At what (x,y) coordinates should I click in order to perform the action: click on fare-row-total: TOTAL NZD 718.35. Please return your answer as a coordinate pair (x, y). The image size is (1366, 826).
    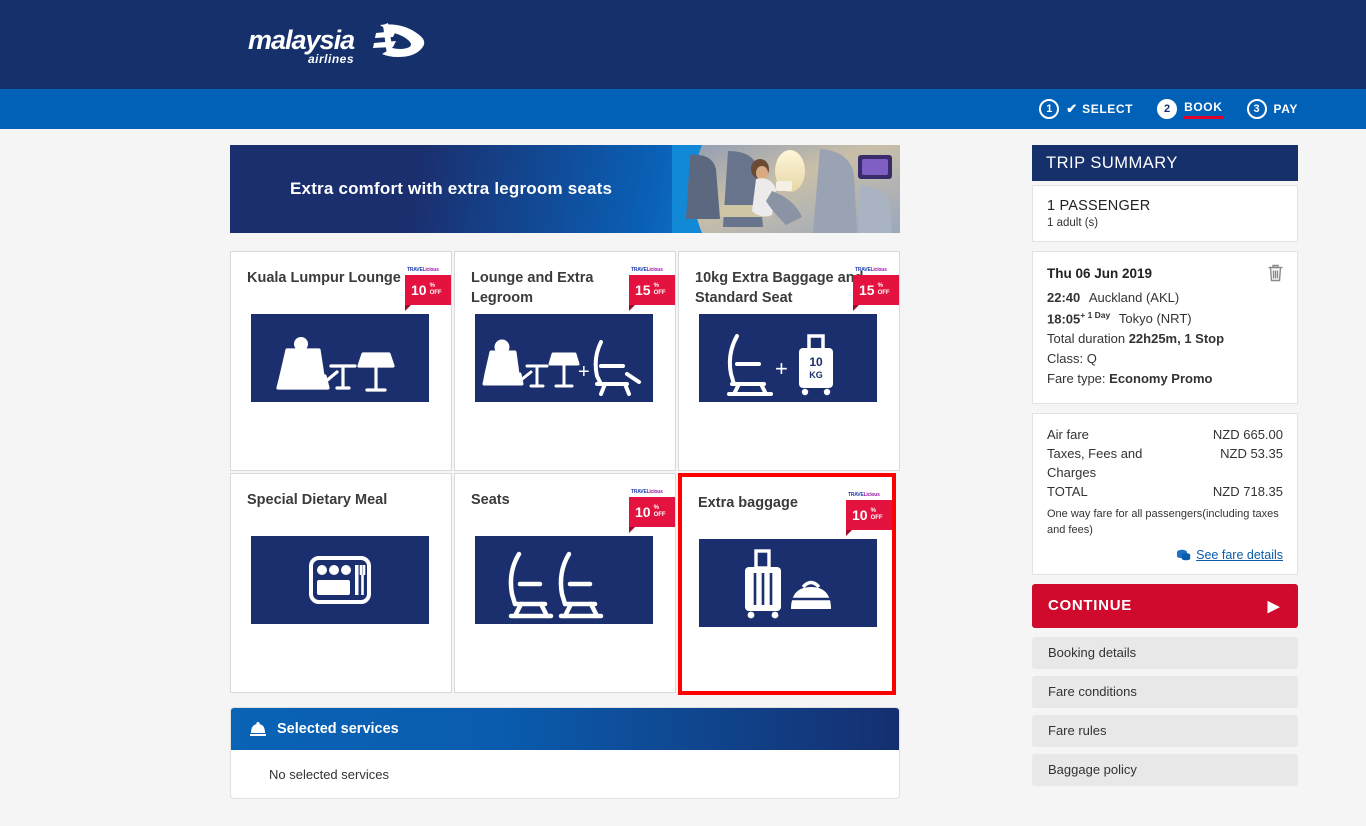
    Looking at the image, I should click on (1165, 492).